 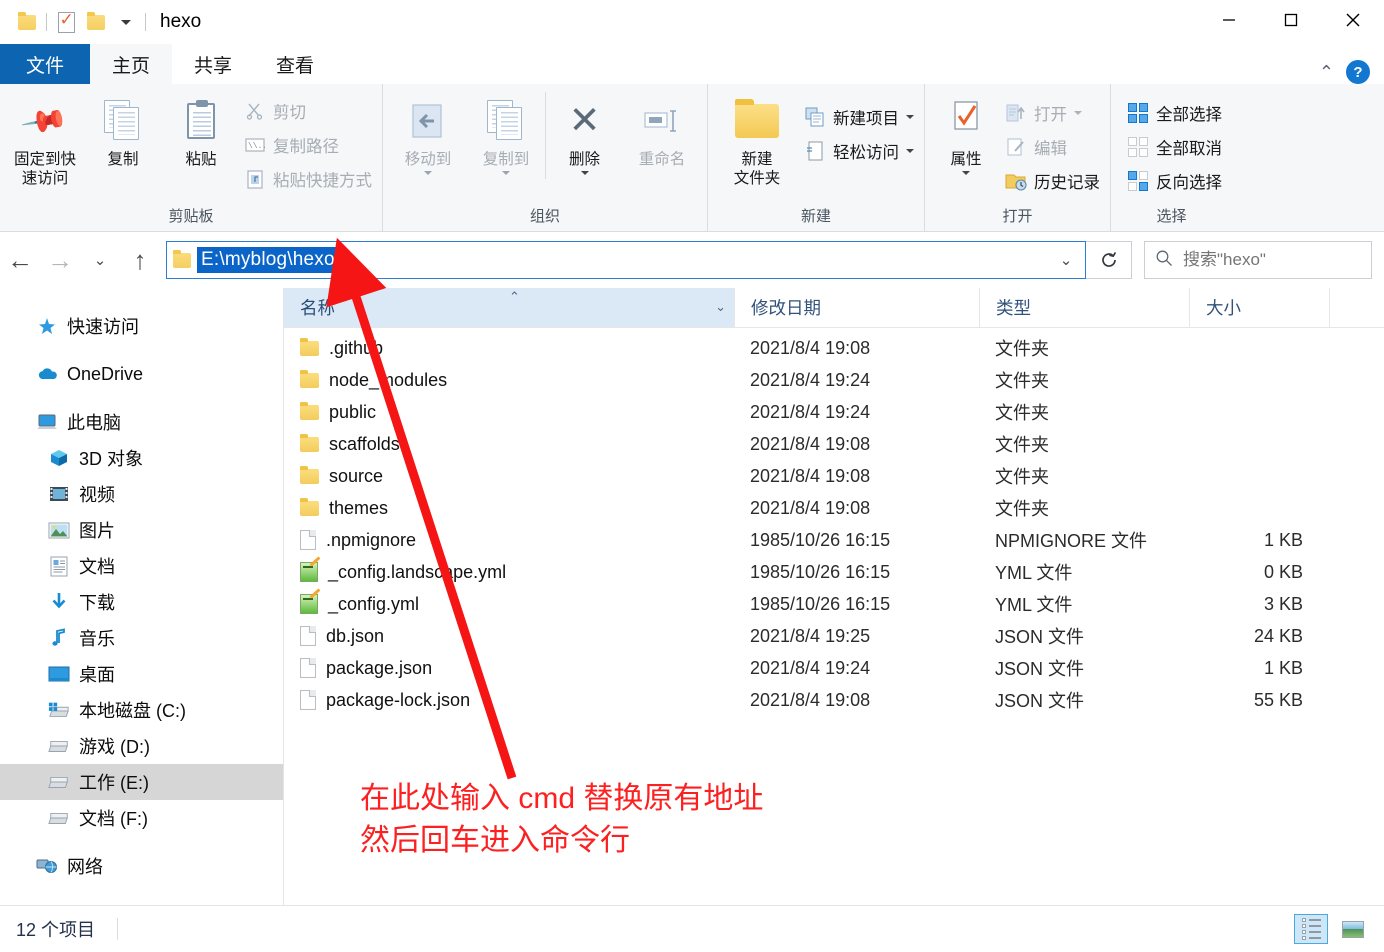 What do you see at coordinates (720, 307) in the screenshot?
I see `column-filter-chevron-down-icon: ⌄` at bounding box center [720, 307].